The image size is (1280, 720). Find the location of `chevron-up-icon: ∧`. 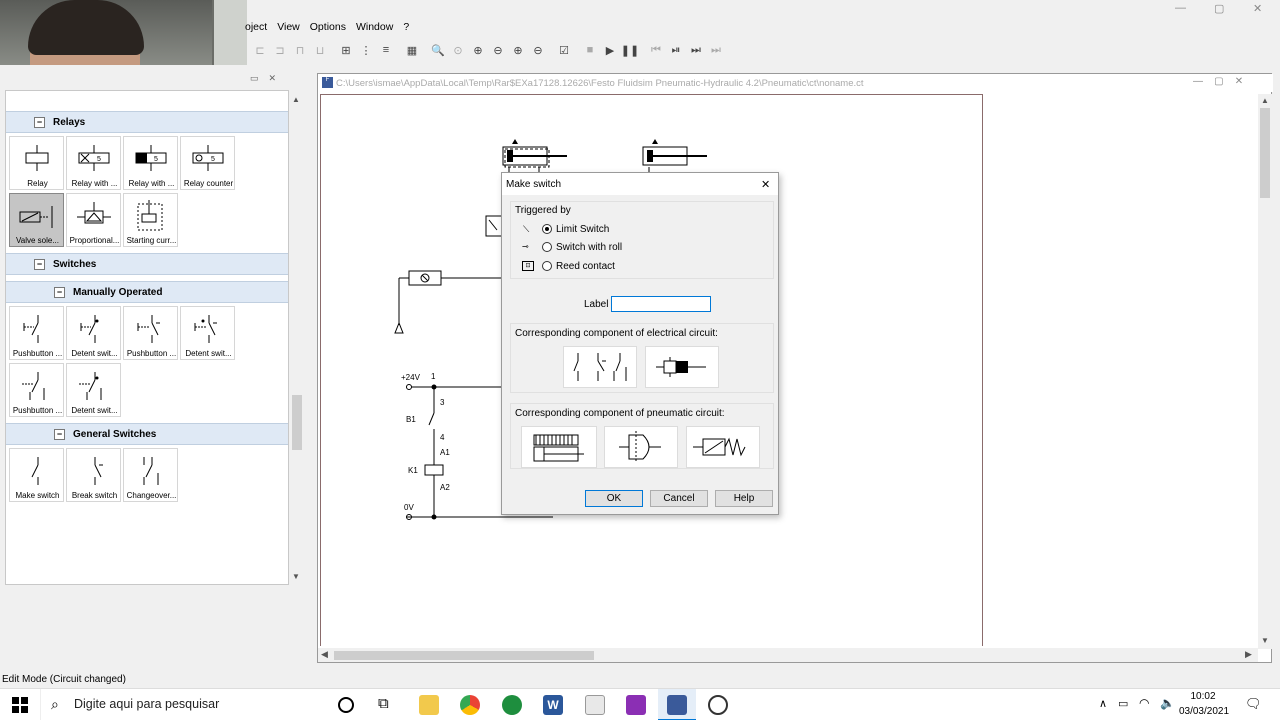

chevron-up-icon: ∧ is located at coordinates (1103, 703).